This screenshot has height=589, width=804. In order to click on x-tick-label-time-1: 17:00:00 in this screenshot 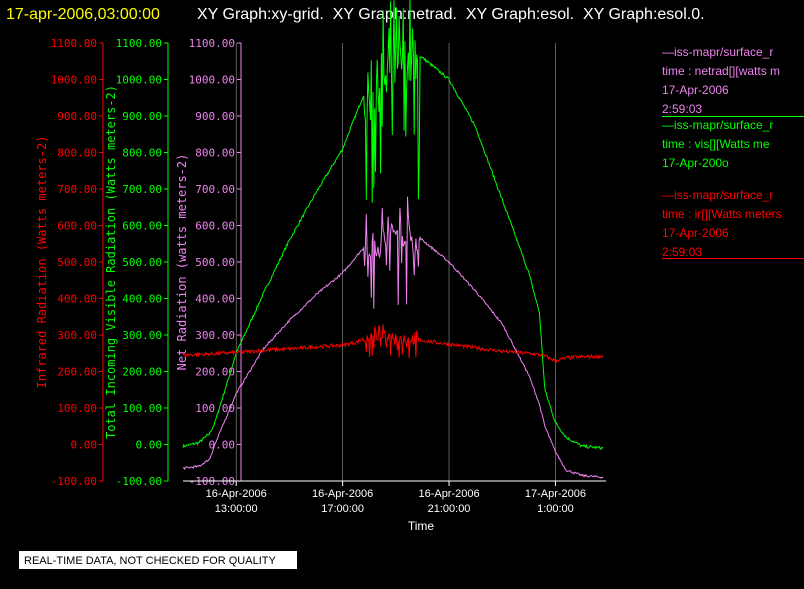, I will do `click(342, 509)`.